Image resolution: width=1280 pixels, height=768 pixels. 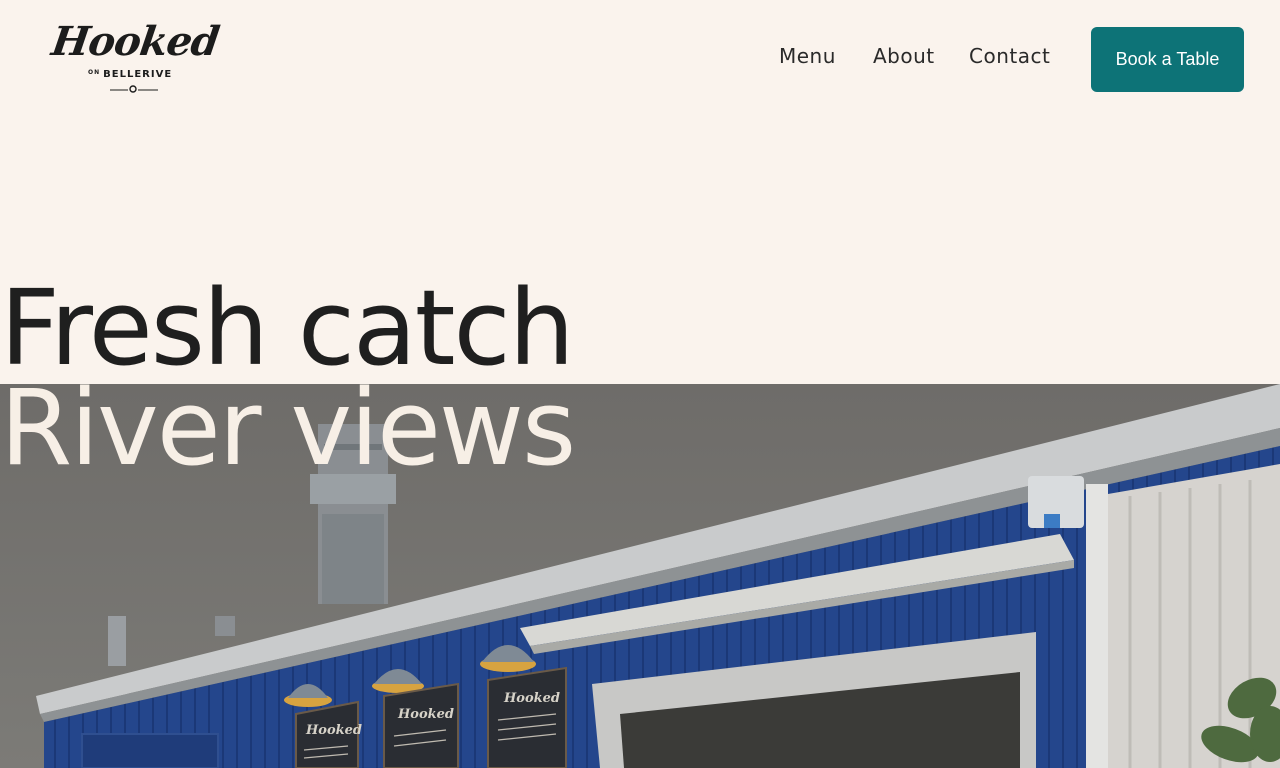 I want to click on logo-subtitle: ON BELLERIVE, so click(x=130, y=74).